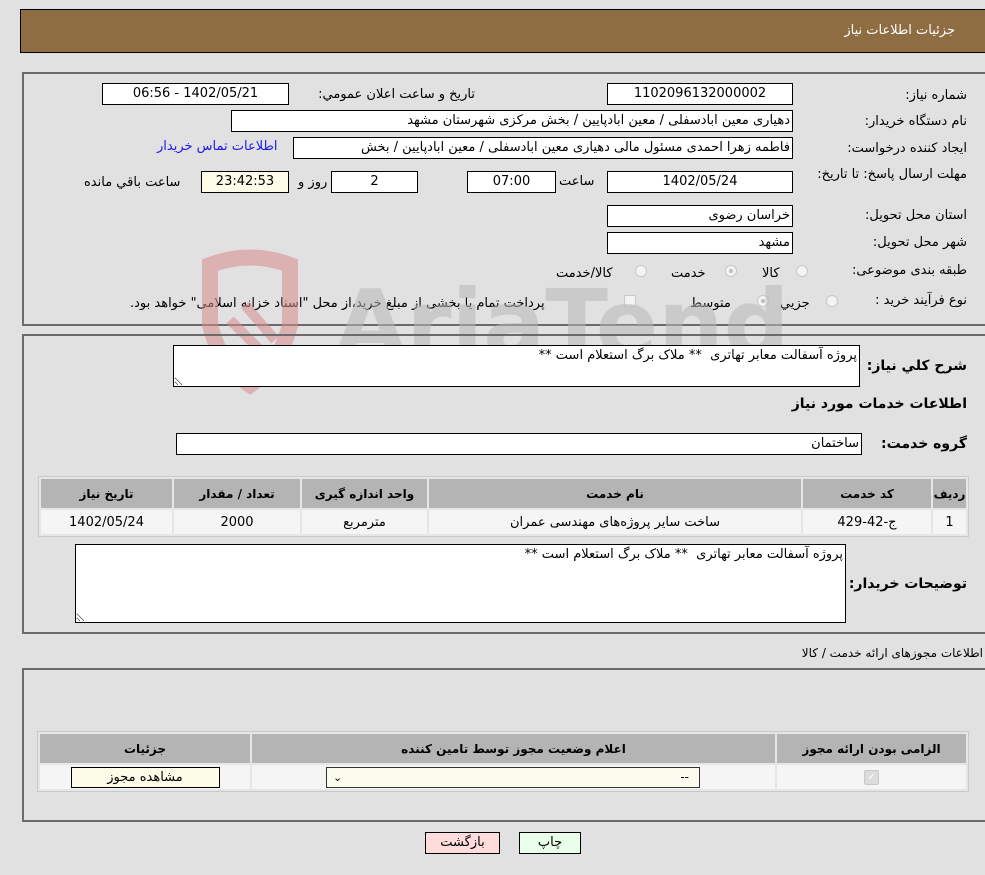 This screenshot has height=875, width=985. Describe the element at coordinates (949, 493) in the screenshot. I see `col-row: ردیف` at that location.